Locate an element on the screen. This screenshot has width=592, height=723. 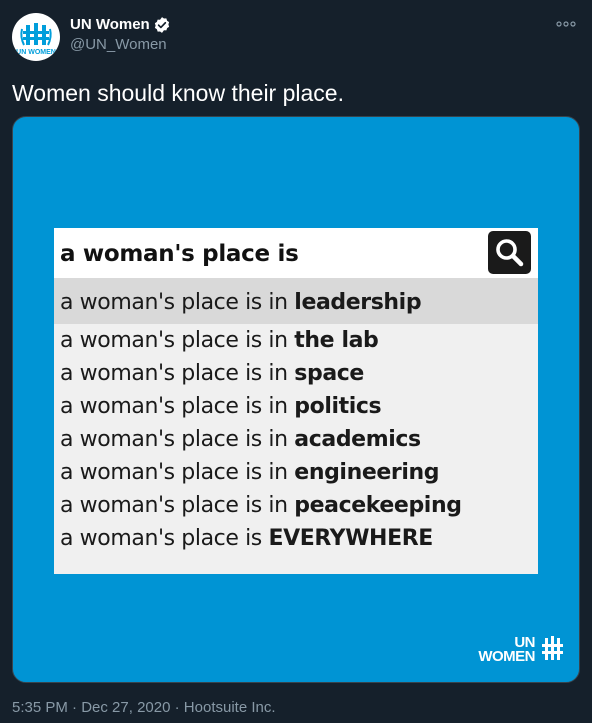
search-query: a woman's place is is located at coordinates (179, 254).